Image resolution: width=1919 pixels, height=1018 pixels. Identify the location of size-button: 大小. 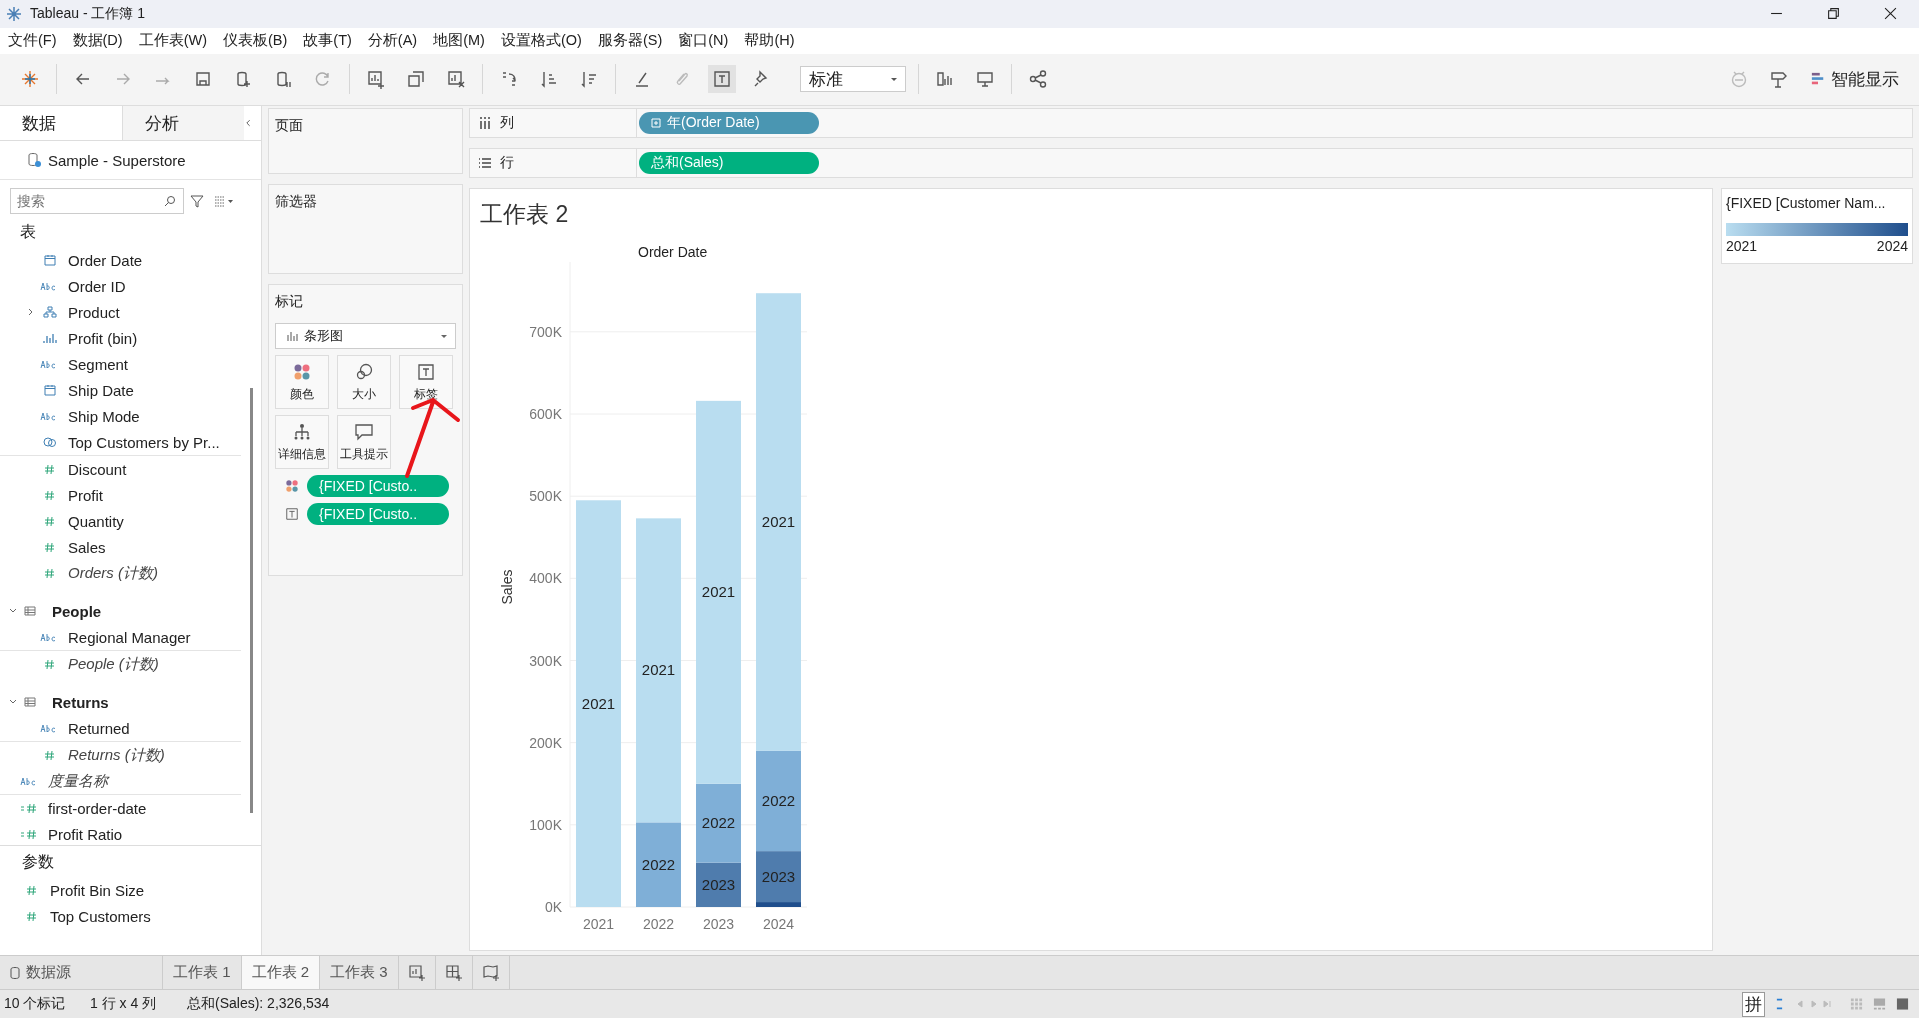
(364, 382).